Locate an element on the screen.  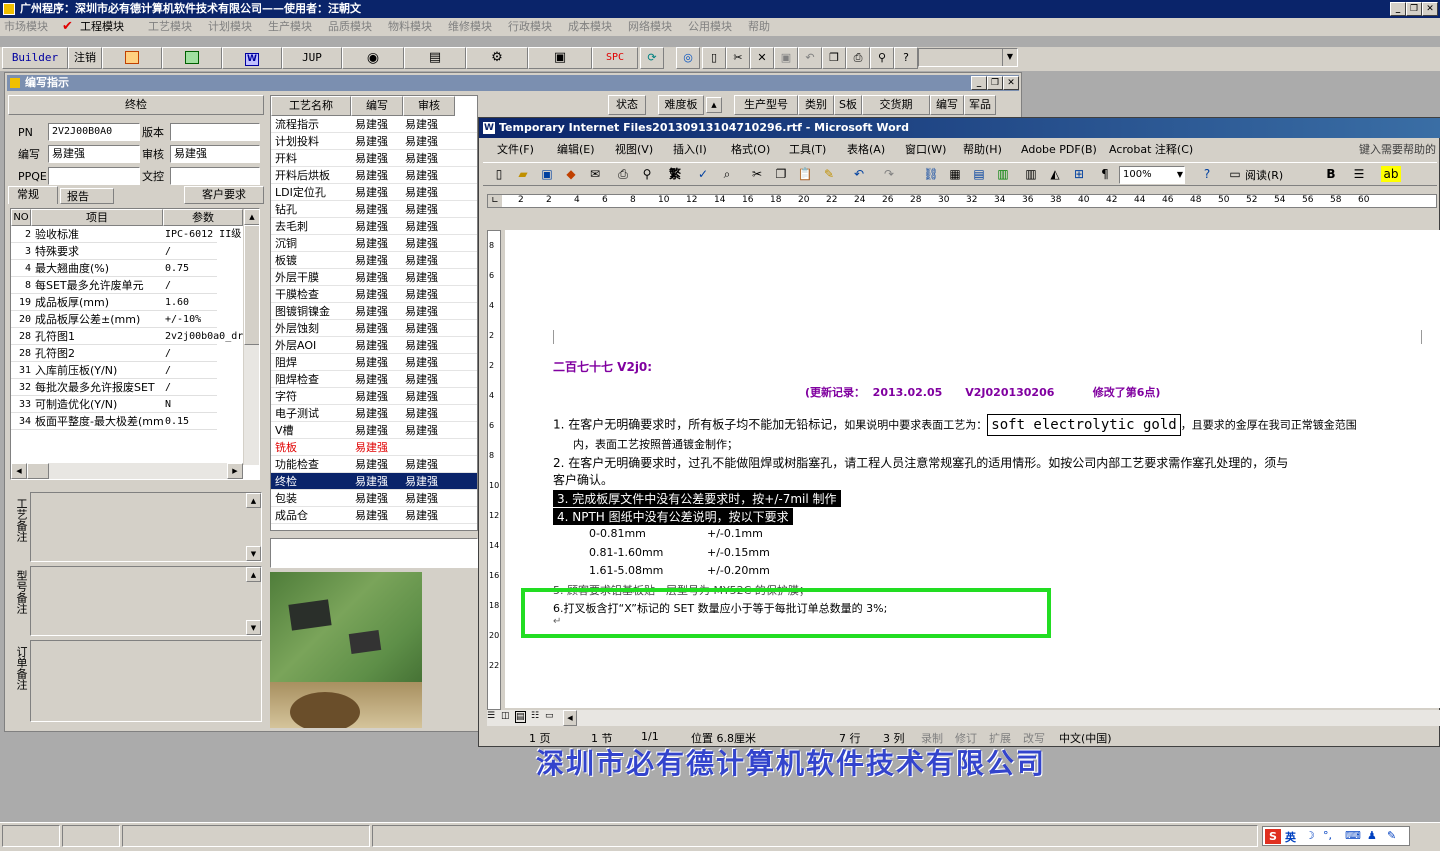
permission-icon: ◆ is located at coordinates (571, 174).